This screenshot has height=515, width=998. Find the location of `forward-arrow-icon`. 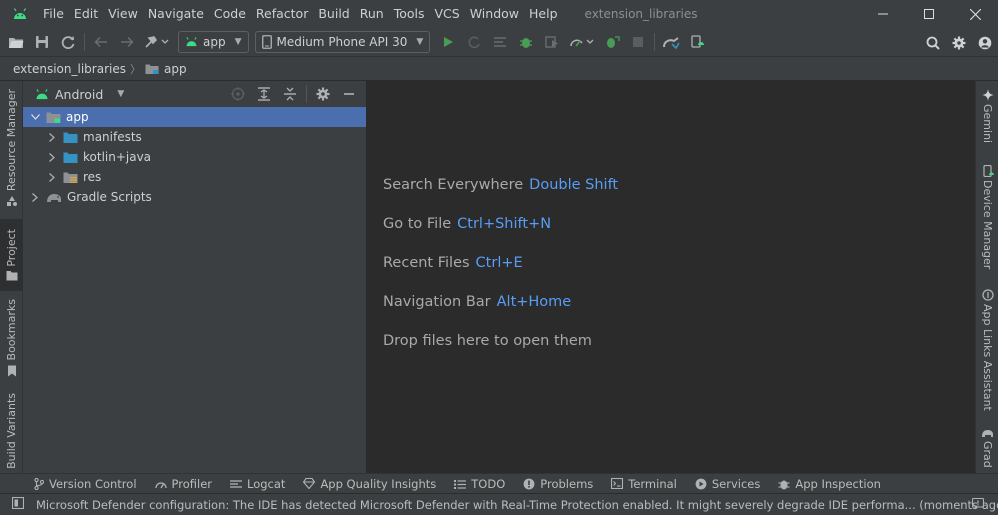

forward-arrow-icon is located at coordinates (127, 42).